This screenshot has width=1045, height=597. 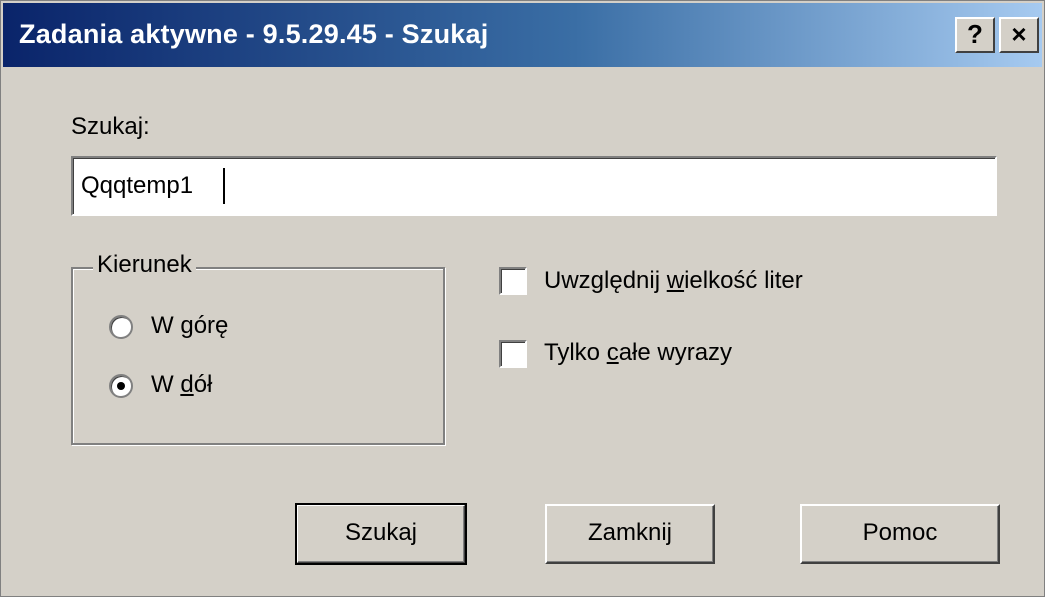 I want to click on match-case-label: Uwzględnij wielkość liter, so click(x=673, y=281).